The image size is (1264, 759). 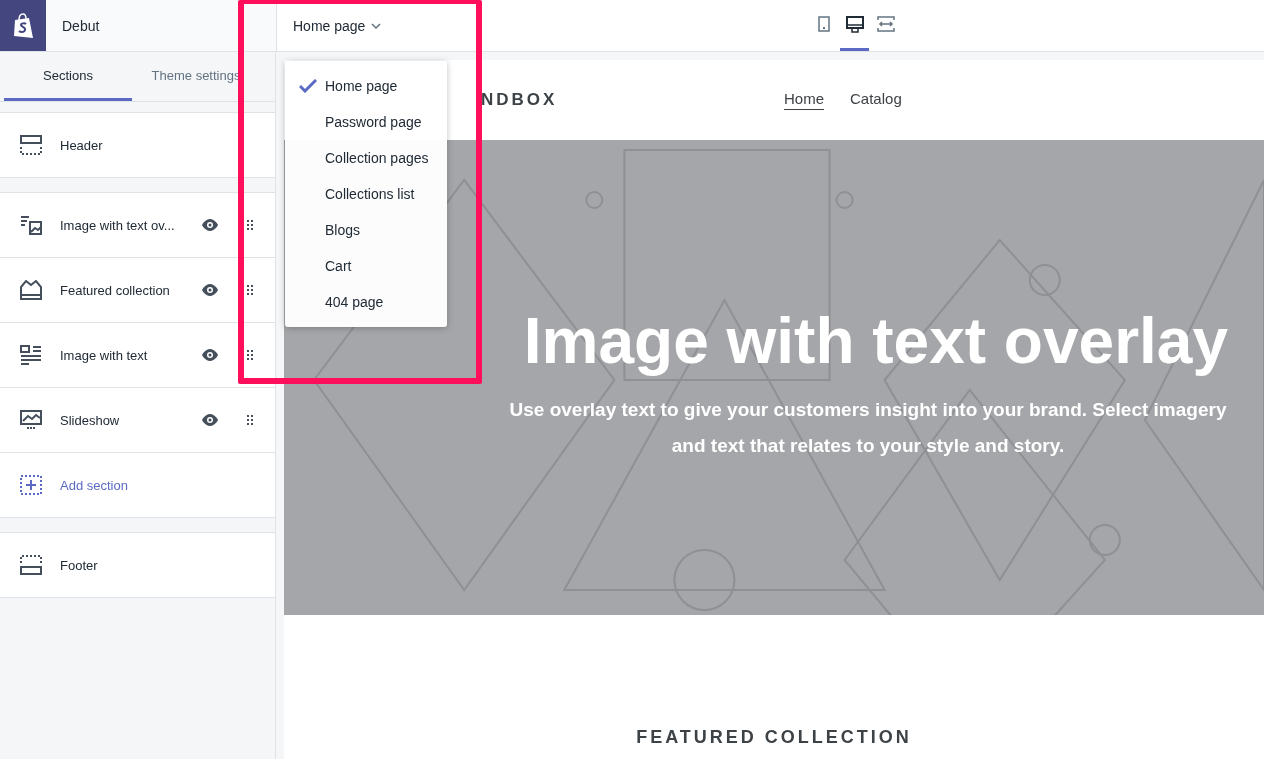 What do you see at coordinates (366, 230) in the screenshot?
I see `menu-item: Blogs` at bounding box center [366, 230].